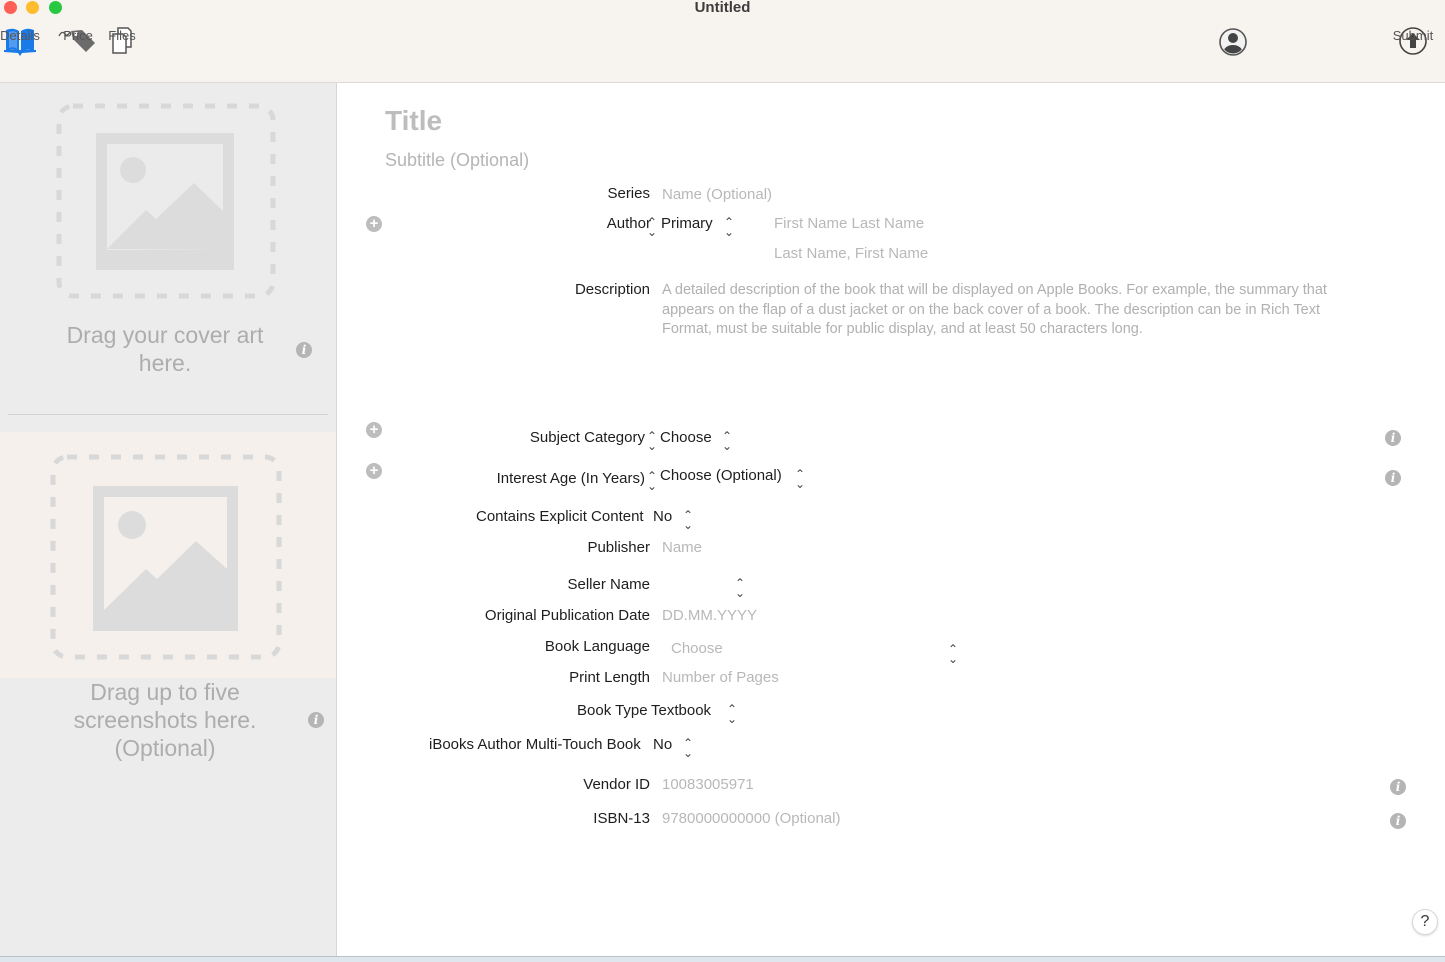 Image resolution: width=1445 pixels, height=962 pixels. What do you see at coordinates (708, 784) in the screenshot?
I see `vendor-id-input: 10083005971` at bounding box center [708, 784].